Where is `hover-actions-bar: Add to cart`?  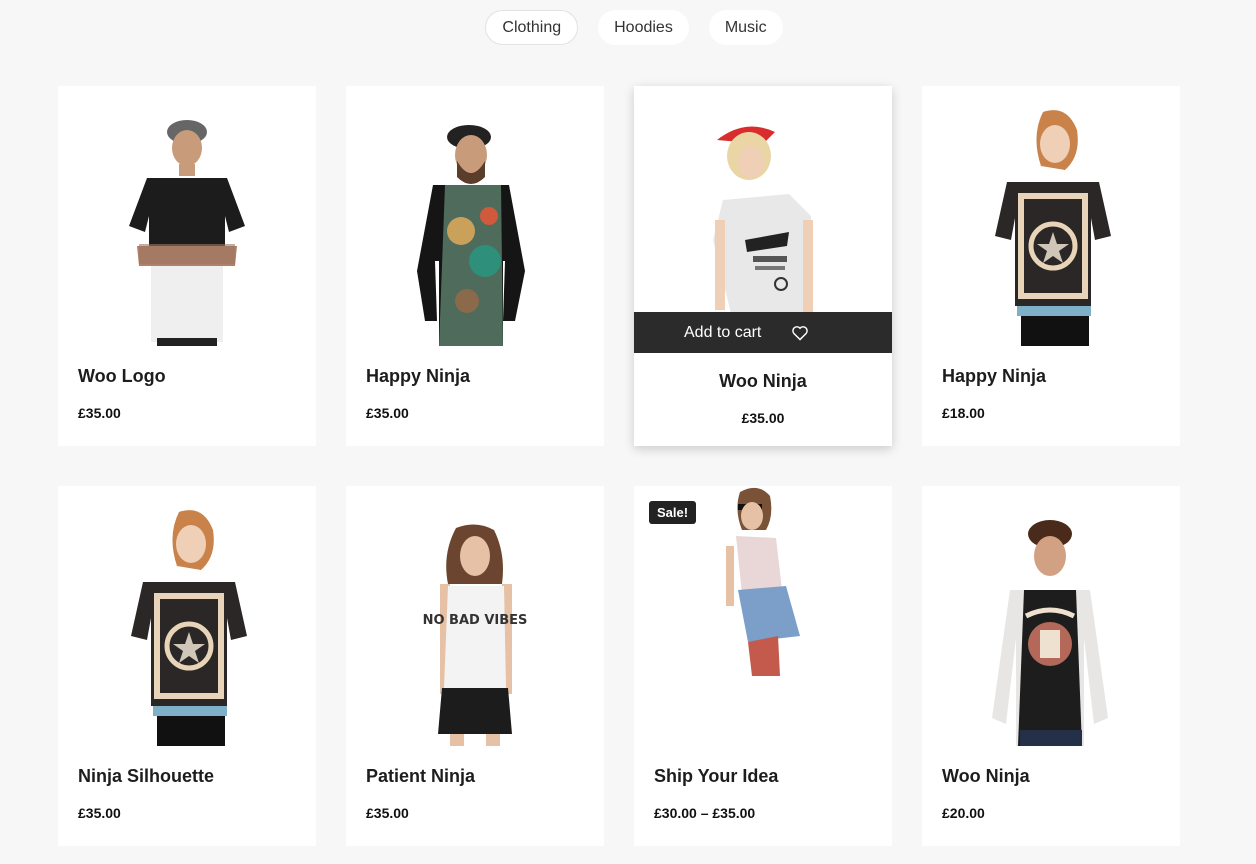
hover-actions-bar: Add to cart is located at coordinates (763, 332).